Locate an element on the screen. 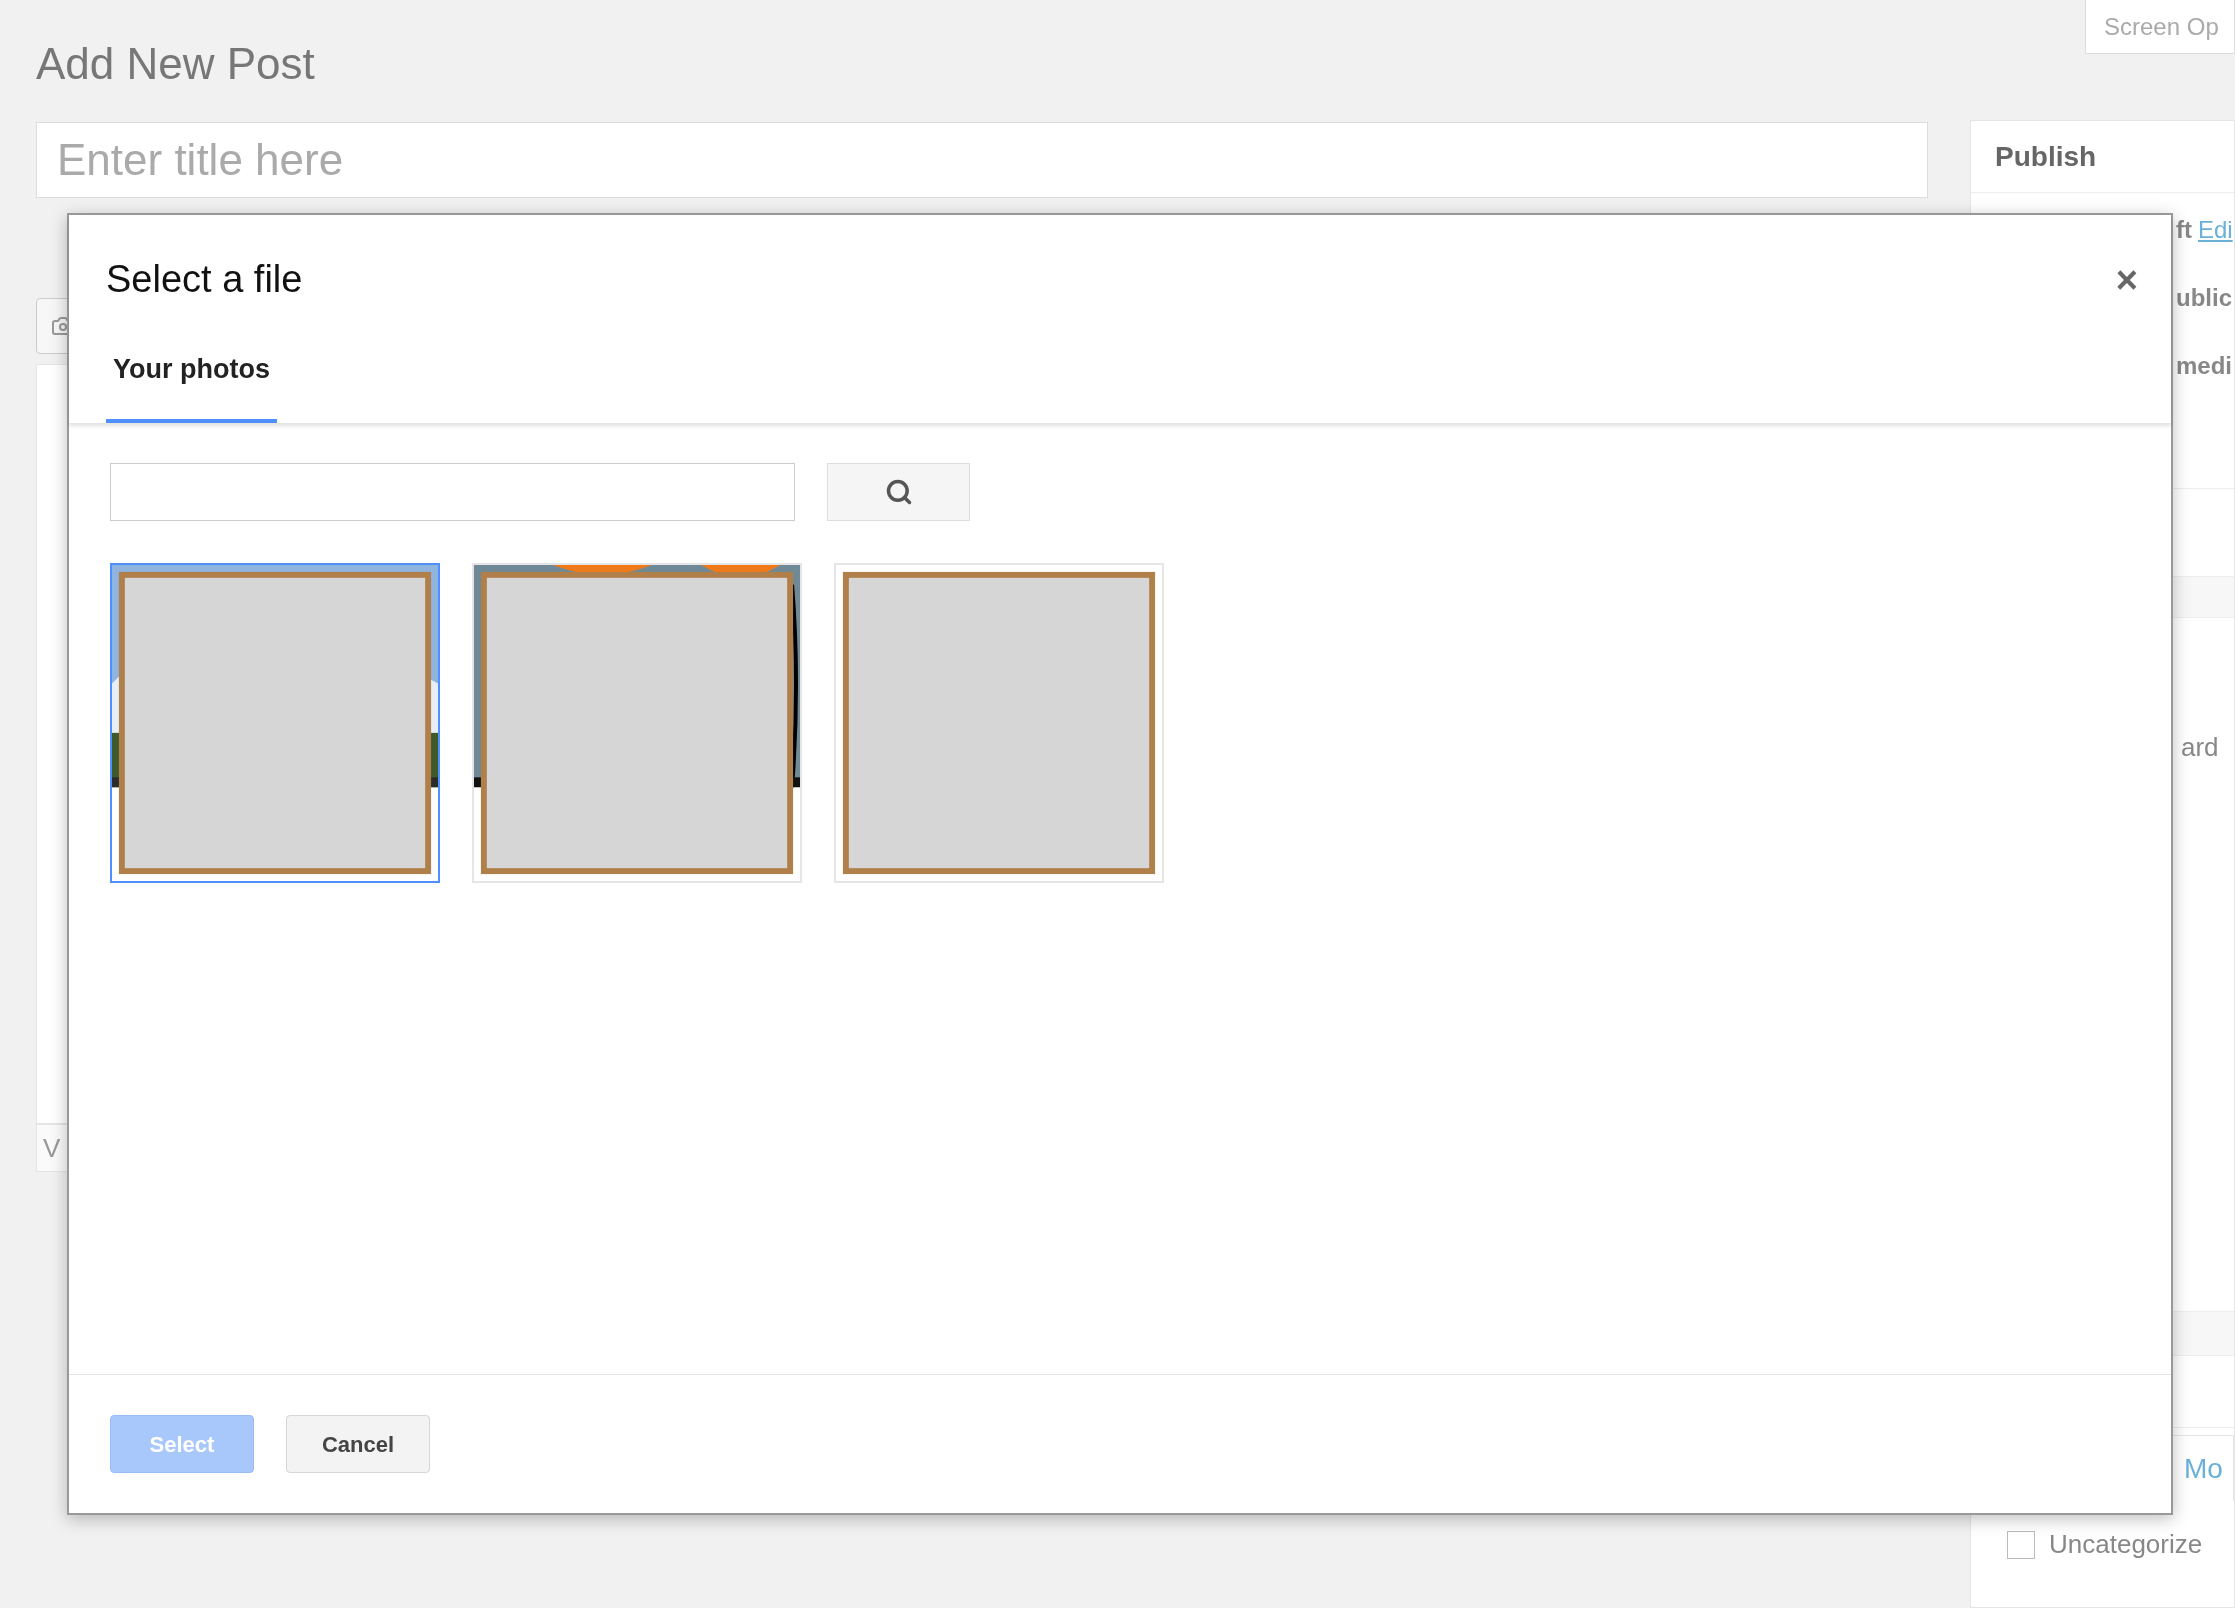  search-icon is located at coordinates (898, 492).